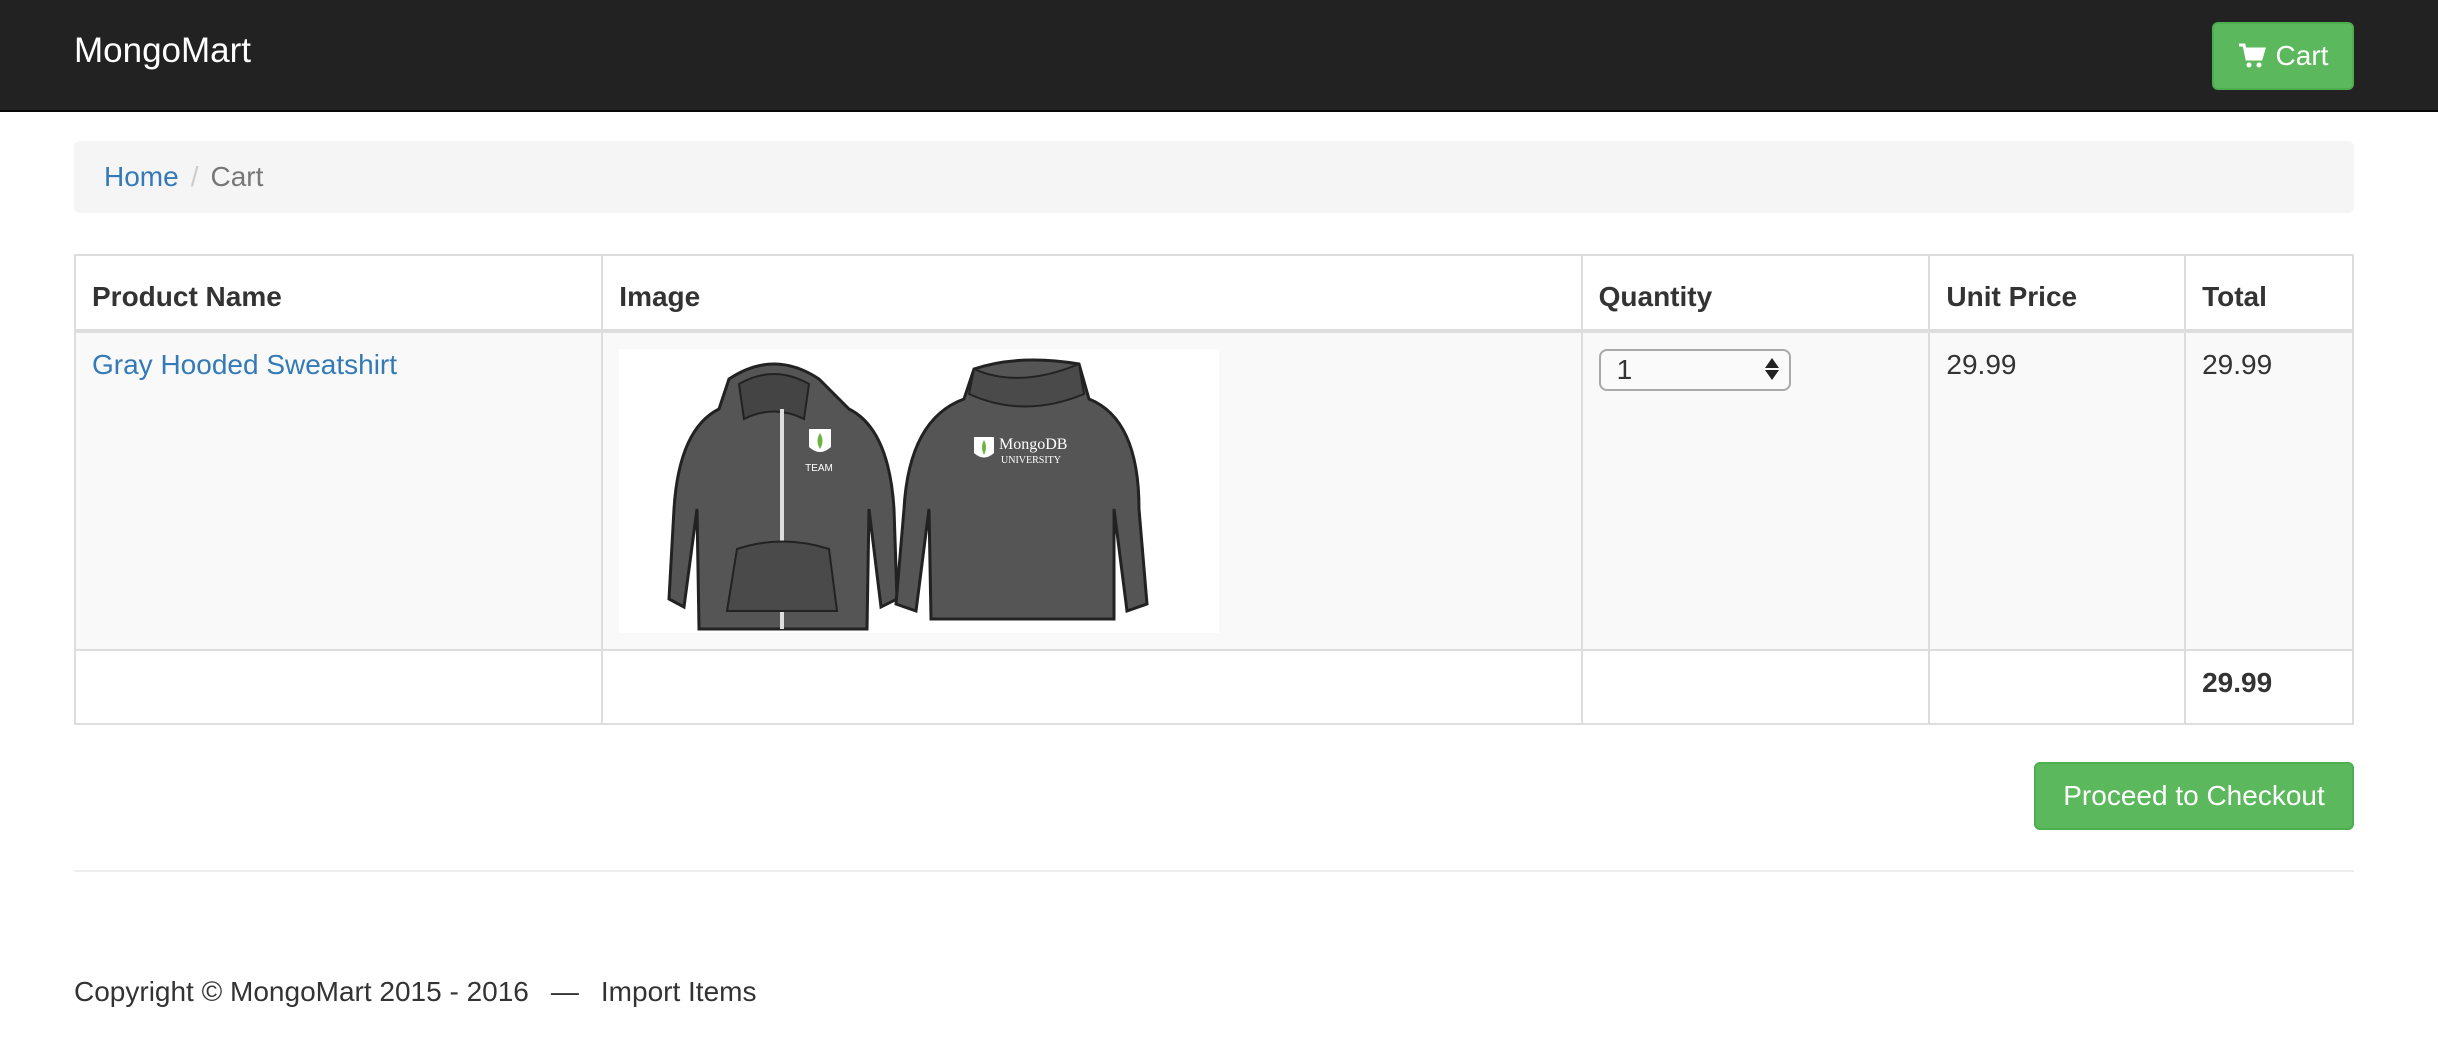  Describe the element at coordinates (162, 51) in the screenshot. I see `brand-logo: MongoMart` at that location.